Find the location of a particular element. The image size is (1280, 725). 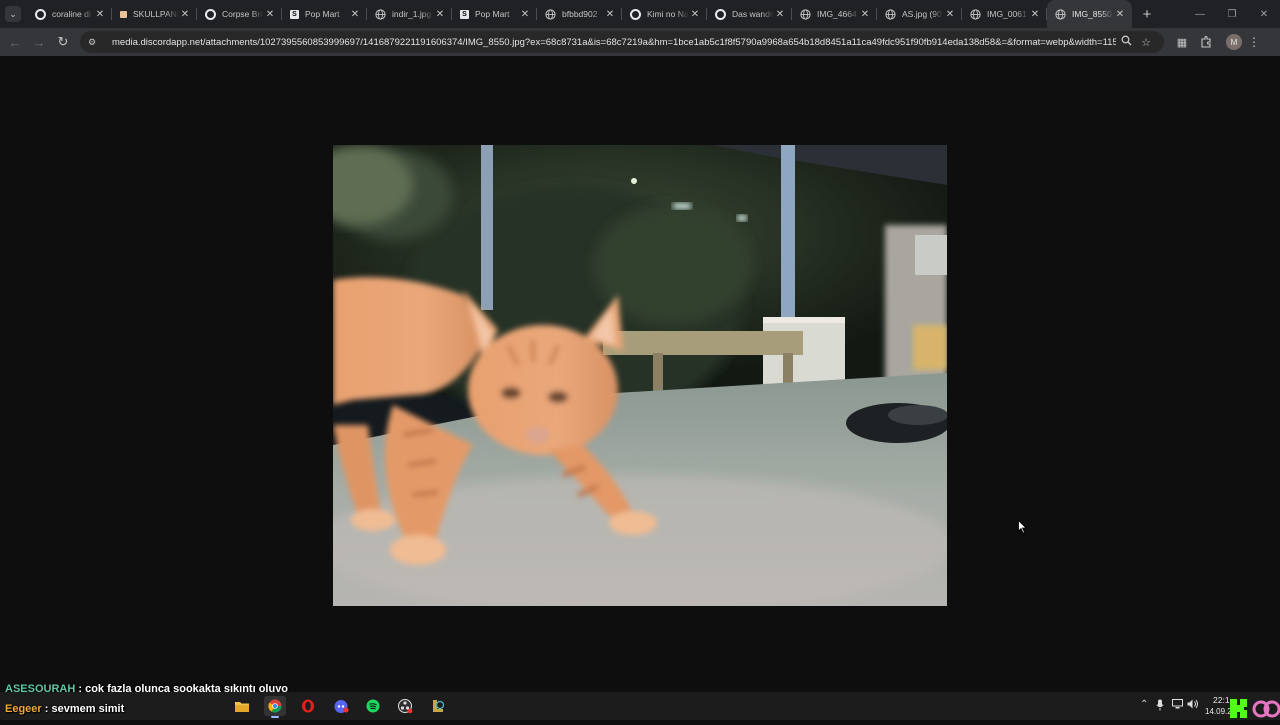

windows-taskbar: ⌃ 22:1 14.09.2 is located at coordinates (640, 706).